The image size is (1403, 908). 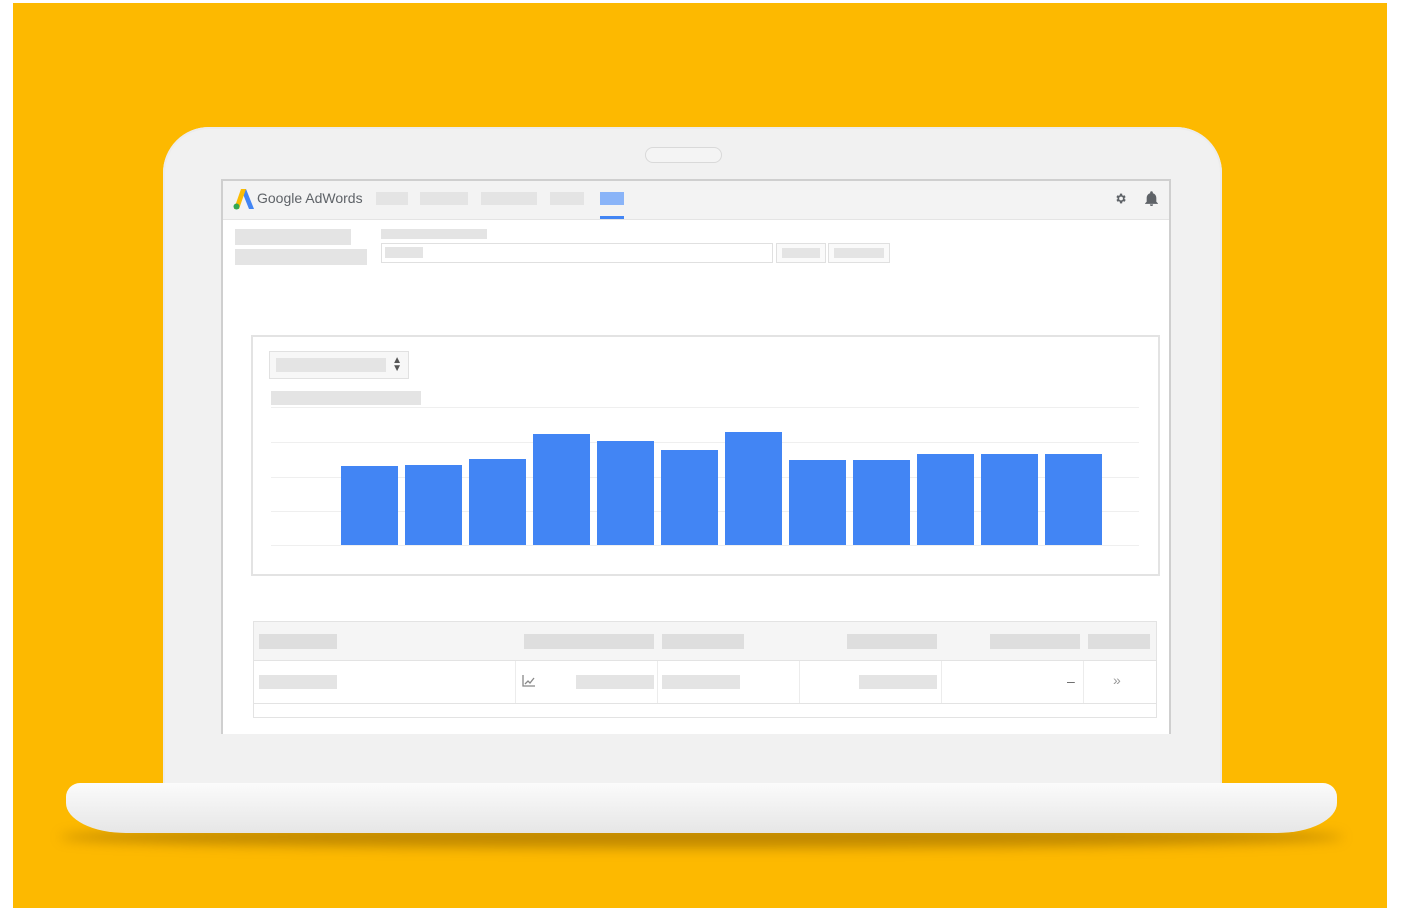 I want to click on apply-button, so click(x=801, y=253).